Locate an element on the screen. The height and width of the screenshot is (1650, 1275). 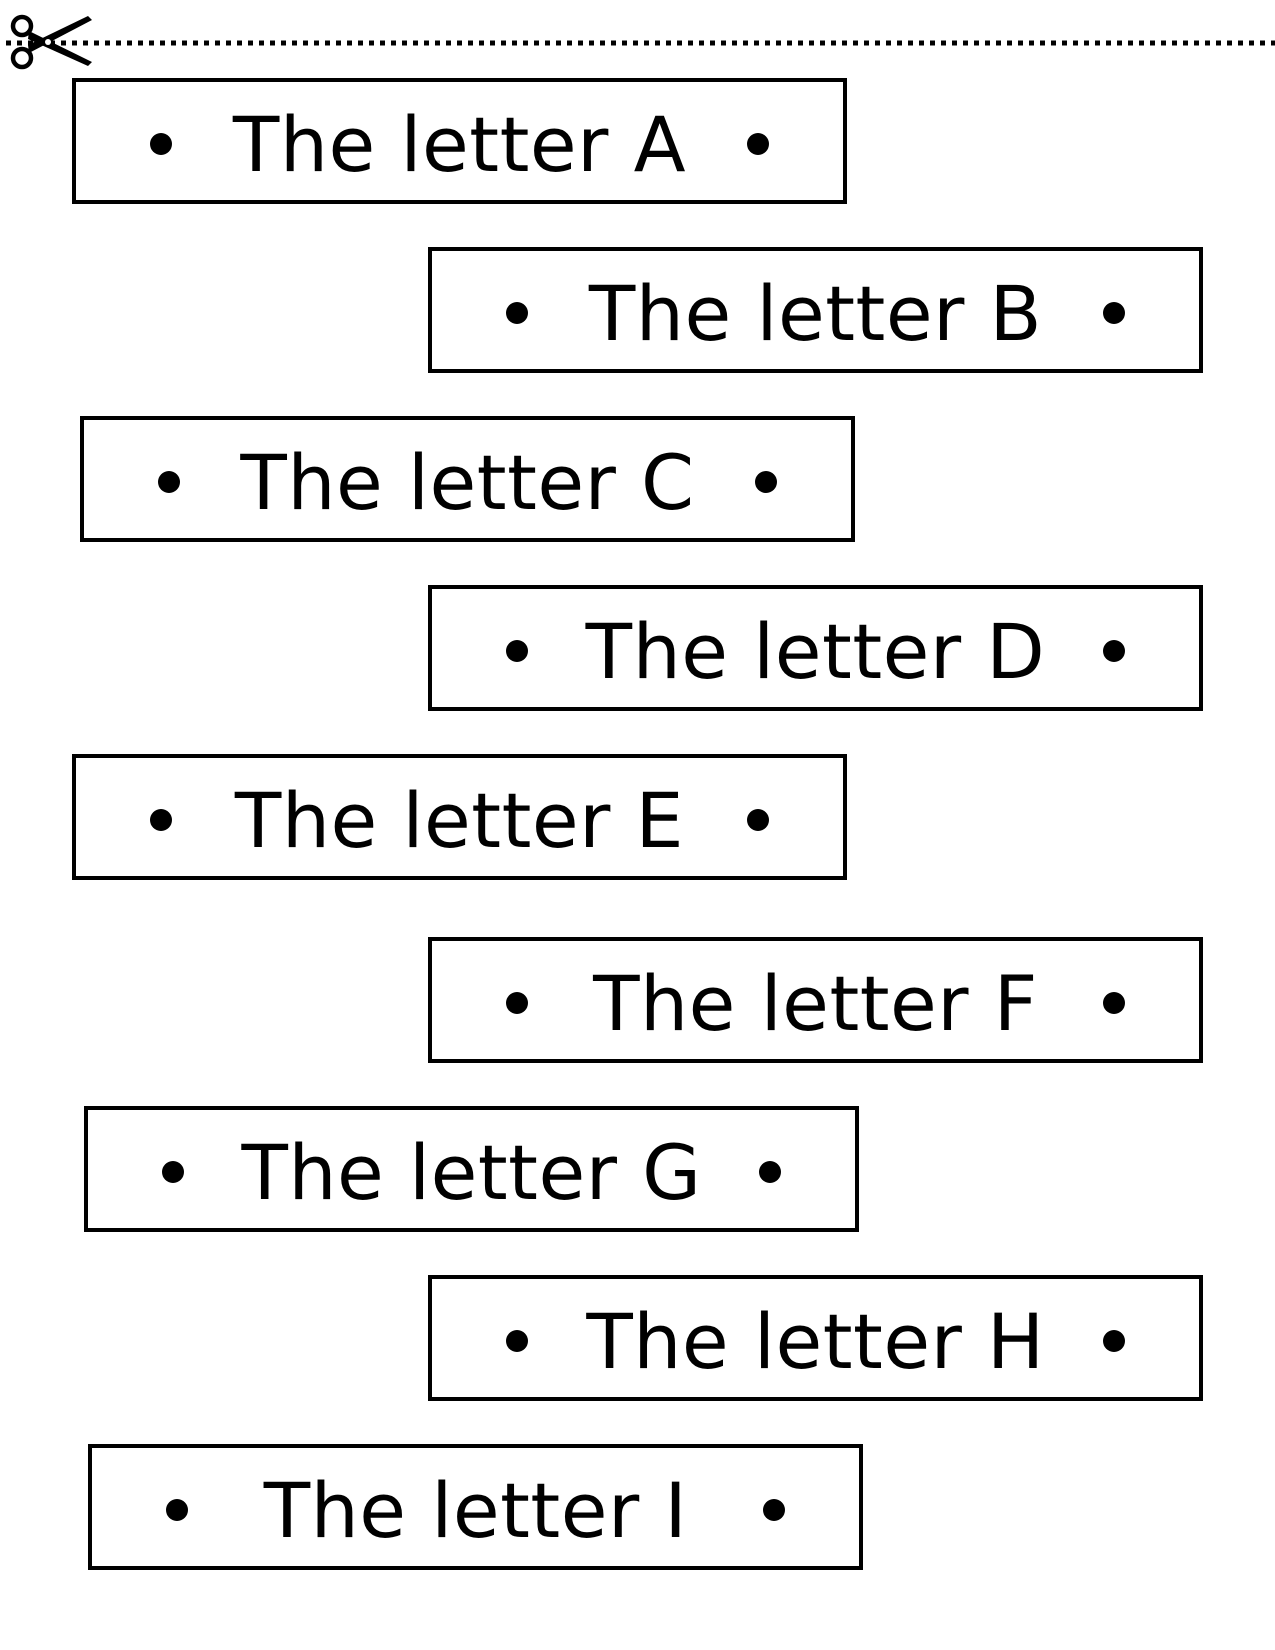
letter-strip-g: The letter G is located at coordinates (471, 1169).